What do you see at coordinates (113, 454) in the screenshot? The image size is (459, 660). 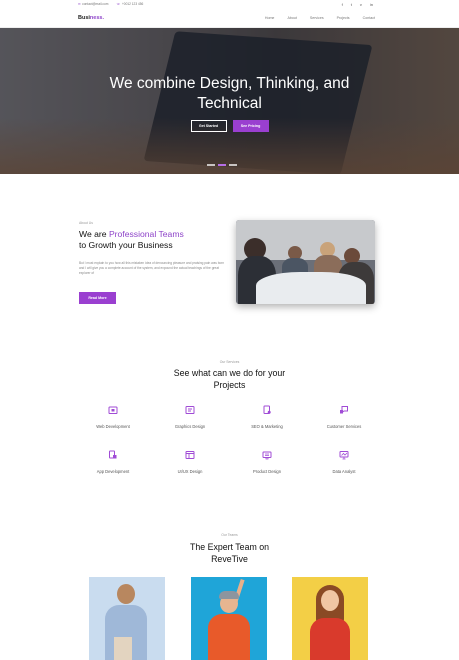 I see `app-icon` at bounding box center [113, 454].